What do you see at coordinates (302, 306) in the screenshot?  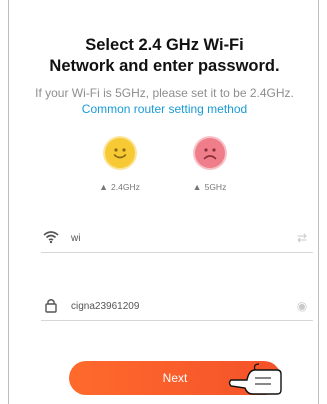 I see `eye-icon: ◉` at bounding box center [302, 306].